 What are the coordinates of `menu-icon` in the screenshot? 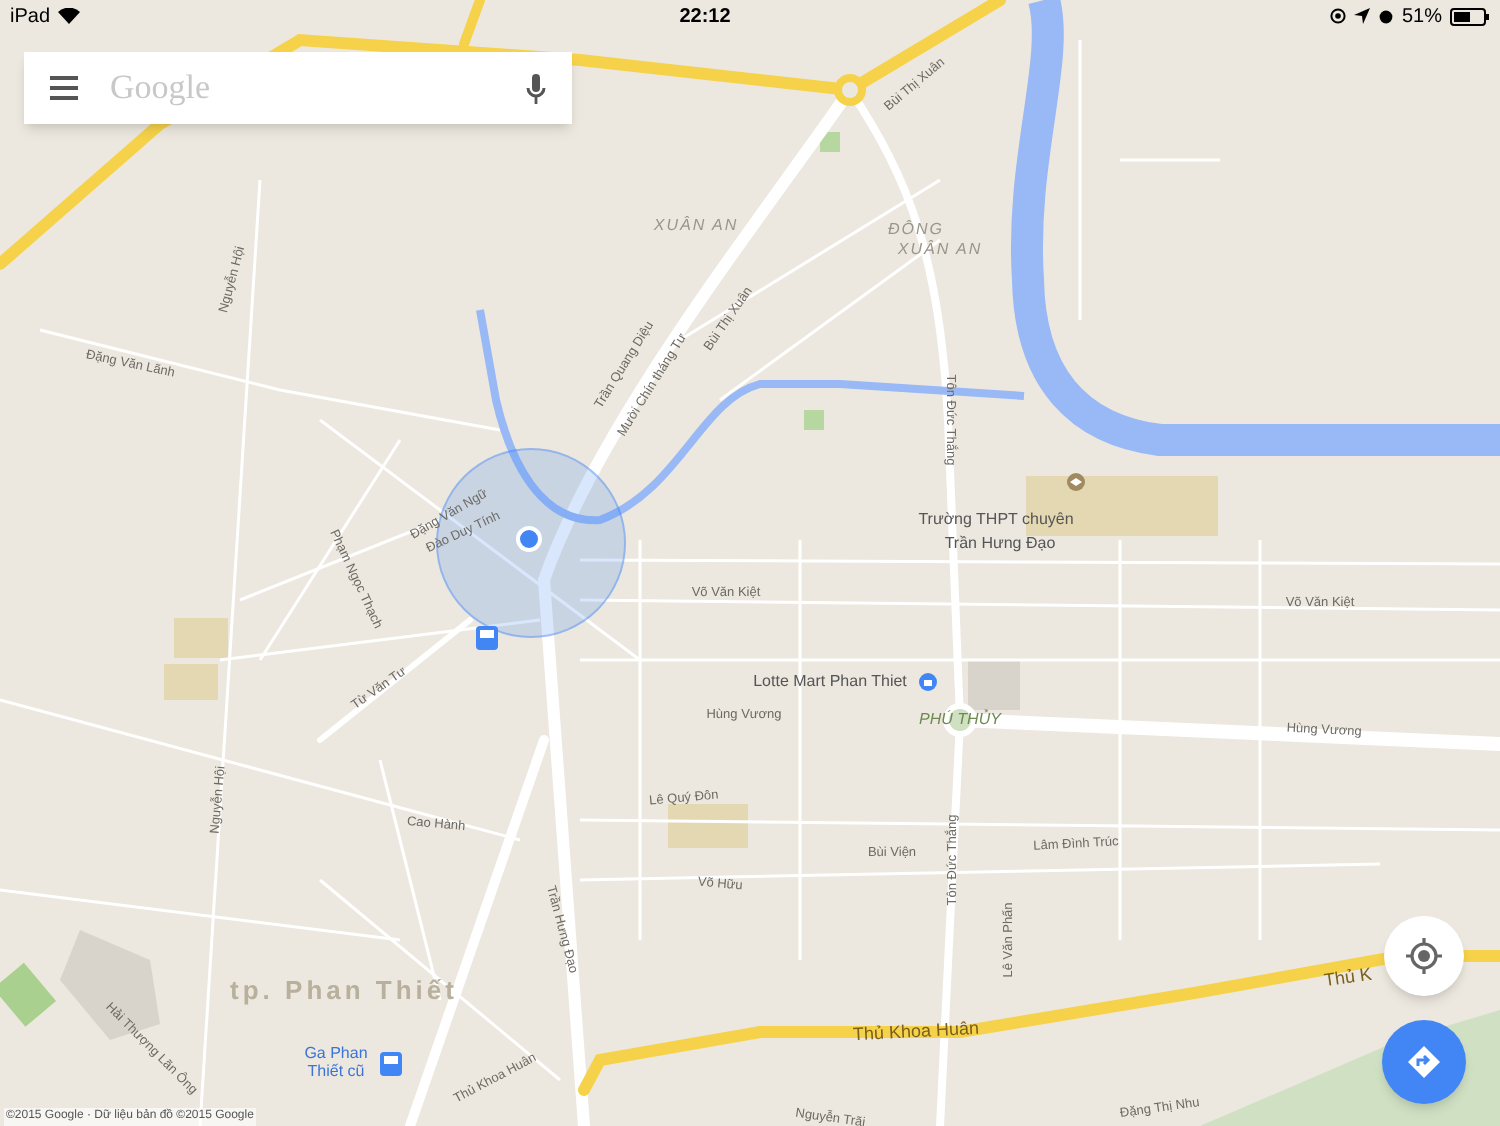 It's located at (64, 88).